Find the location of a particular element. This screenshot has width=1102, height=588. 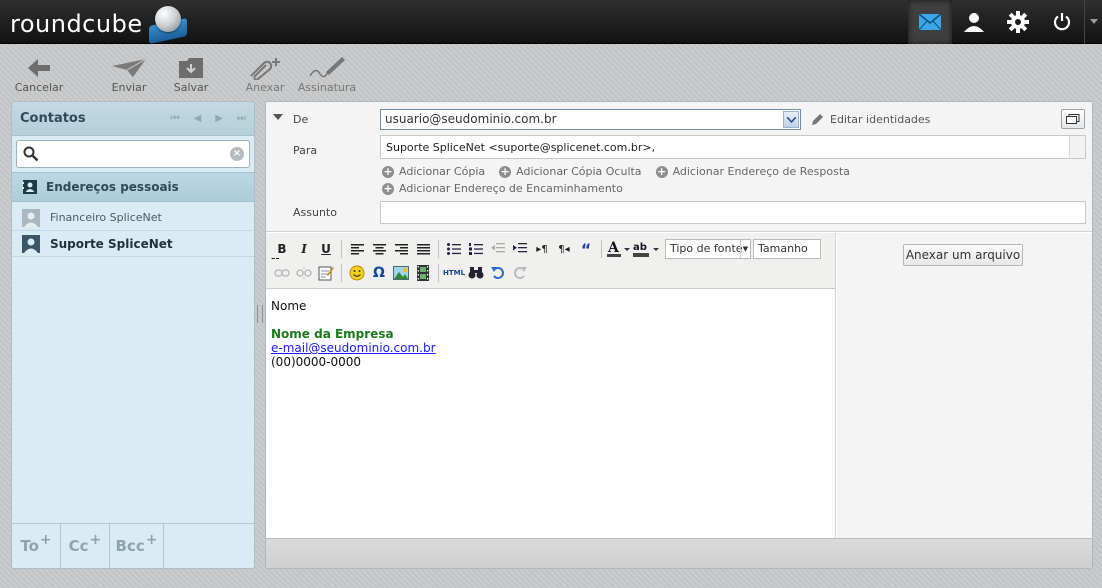

rtl-icon: ¶◂ is located at coordinates (564, 249).